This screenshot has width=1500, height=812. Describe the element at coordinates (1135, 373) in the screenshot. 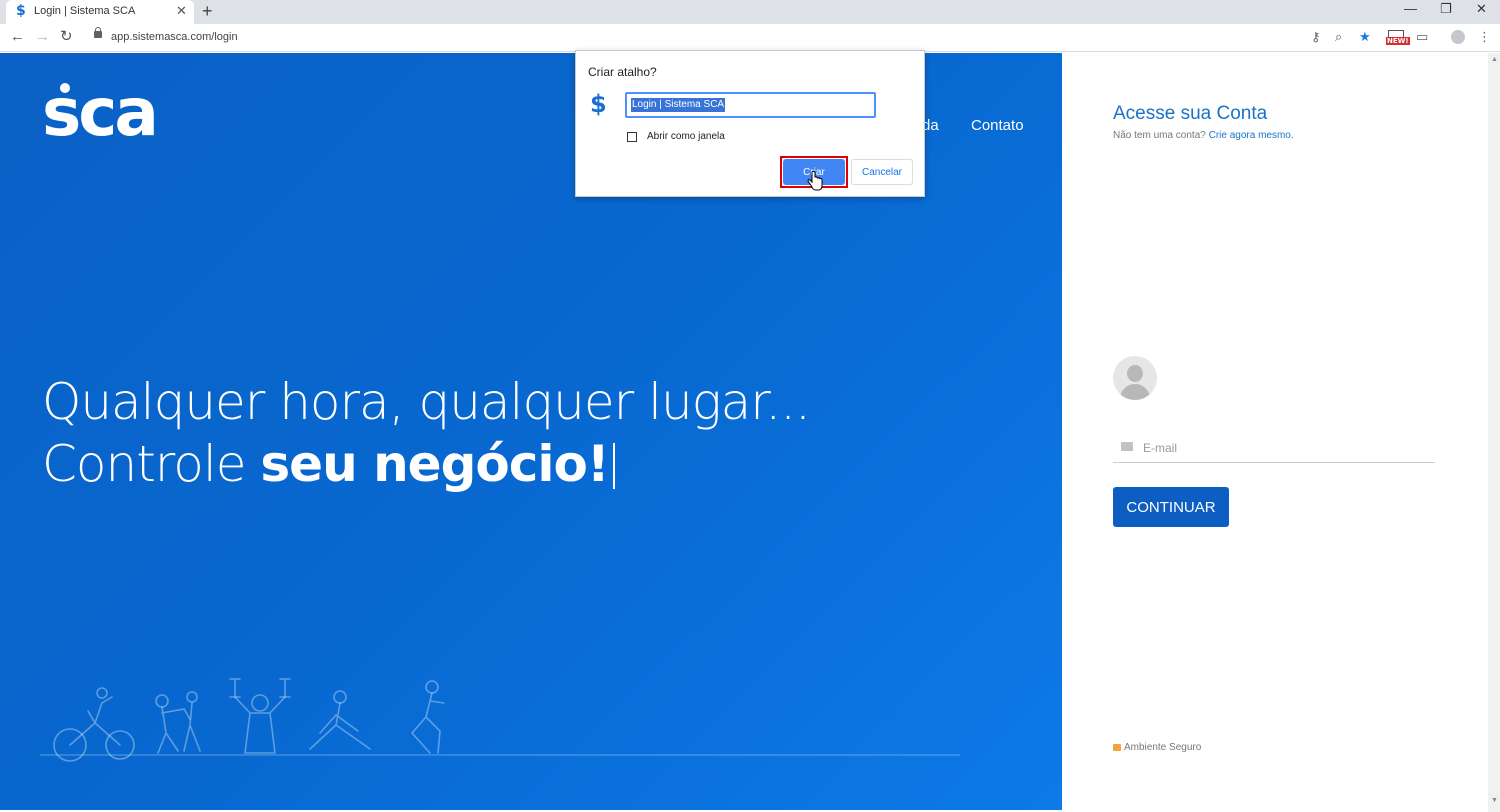

I see `avatar-head` at that location.